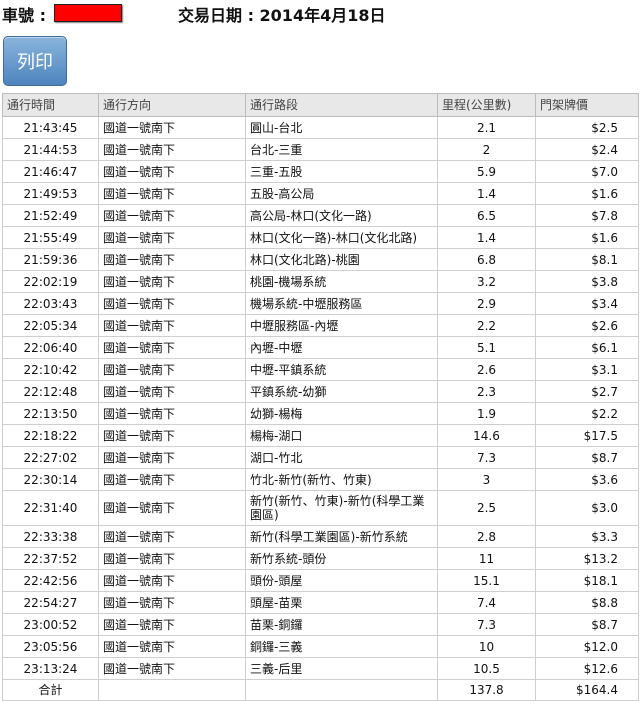 Image resolution: width=640 pixels, height=715 pixels. I want to click on table-row: 22:06:40 國道一號南下 內壢-中壢 5.1 $6.1, so click(320, 347).